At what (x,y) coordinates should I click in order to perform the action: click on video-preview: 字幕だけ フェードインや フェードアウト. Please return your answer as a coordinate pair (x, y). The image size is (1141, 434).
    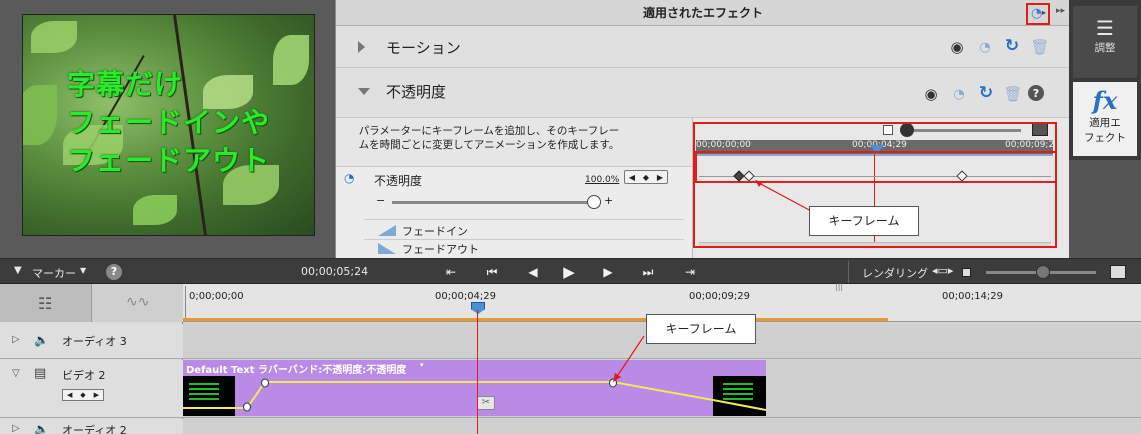
    Looking at the image, I should click on (168, 125).